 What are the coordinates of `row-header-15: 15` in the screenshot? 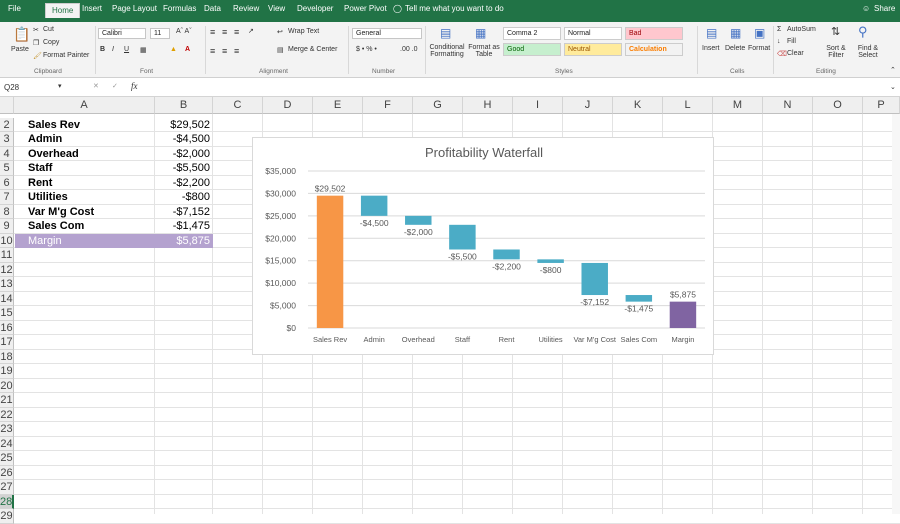 It's located at (7, 313).